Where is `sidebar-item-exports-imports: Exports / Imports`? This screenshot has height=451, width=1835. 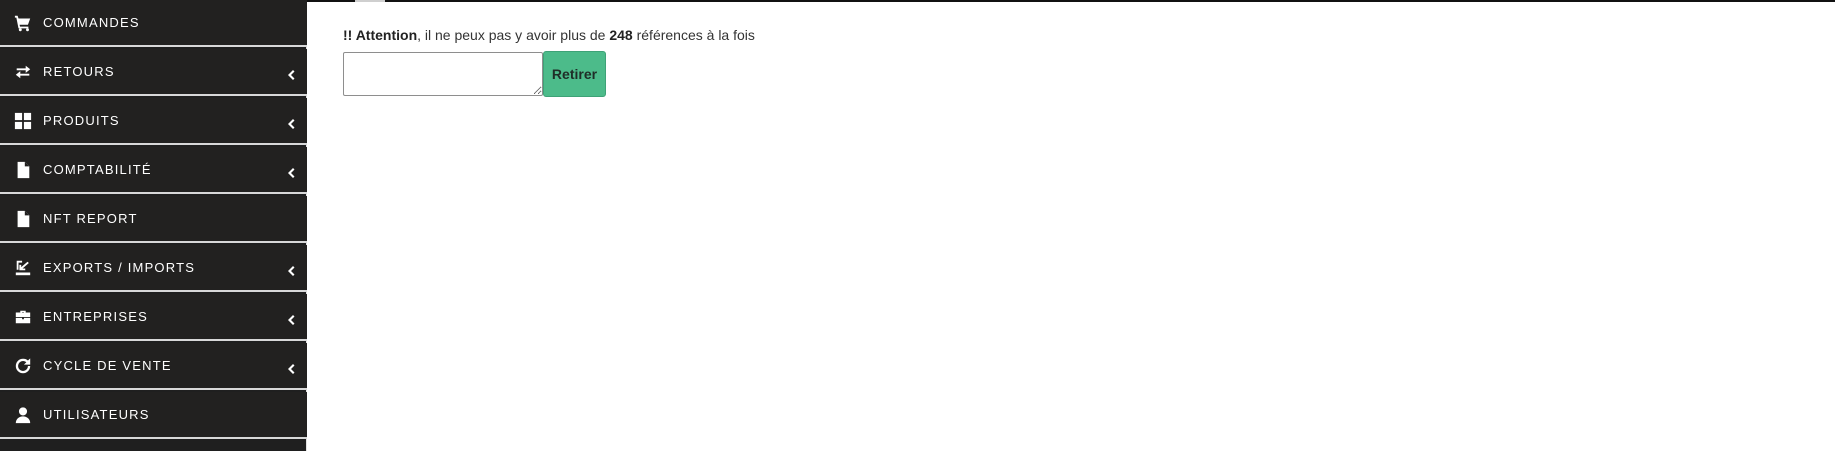
sidebar-item-exports-imports: Exports / Imports is located at coordinates (153, 268).